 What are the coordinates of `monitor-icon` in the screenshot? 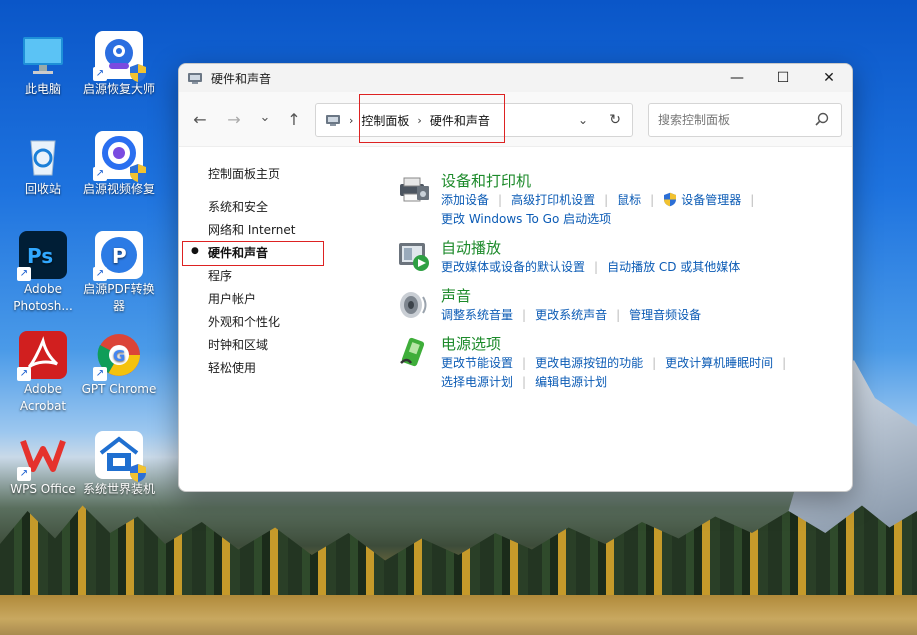 It's located at (43, 55).